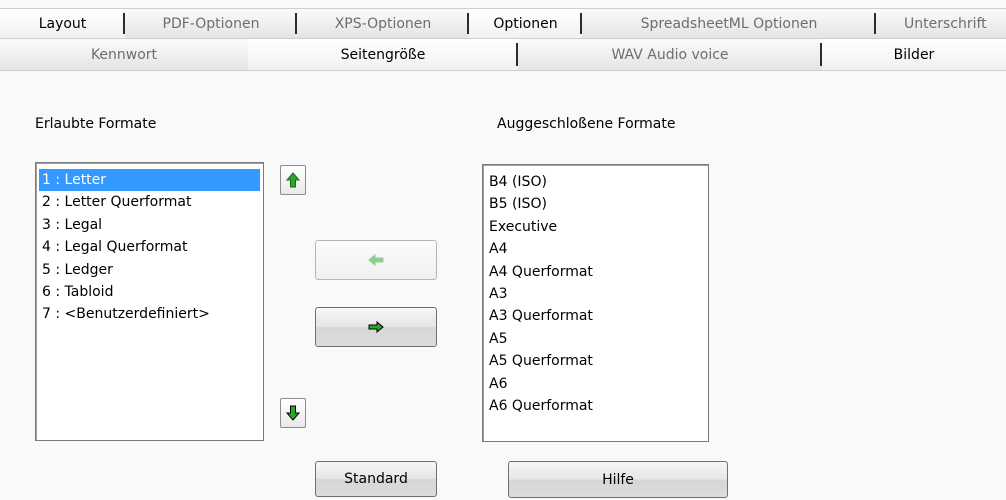  I want to click on tab-optionen: Optionen, so click(525, 23).